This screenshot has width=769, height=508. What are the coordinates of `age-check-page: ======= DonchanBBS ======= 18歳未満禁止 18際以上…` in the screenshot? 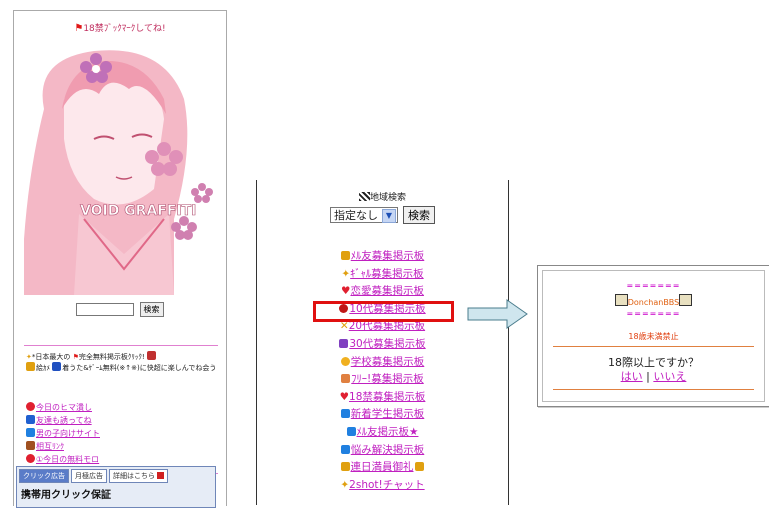 It's located at (653, 336).